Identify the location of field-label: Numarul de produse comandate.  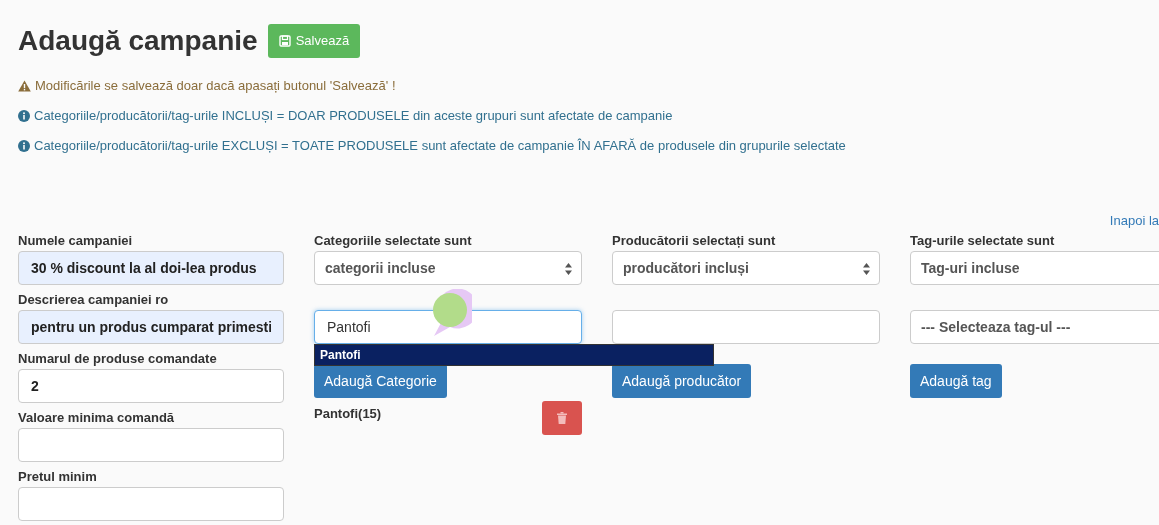
(118, 359).